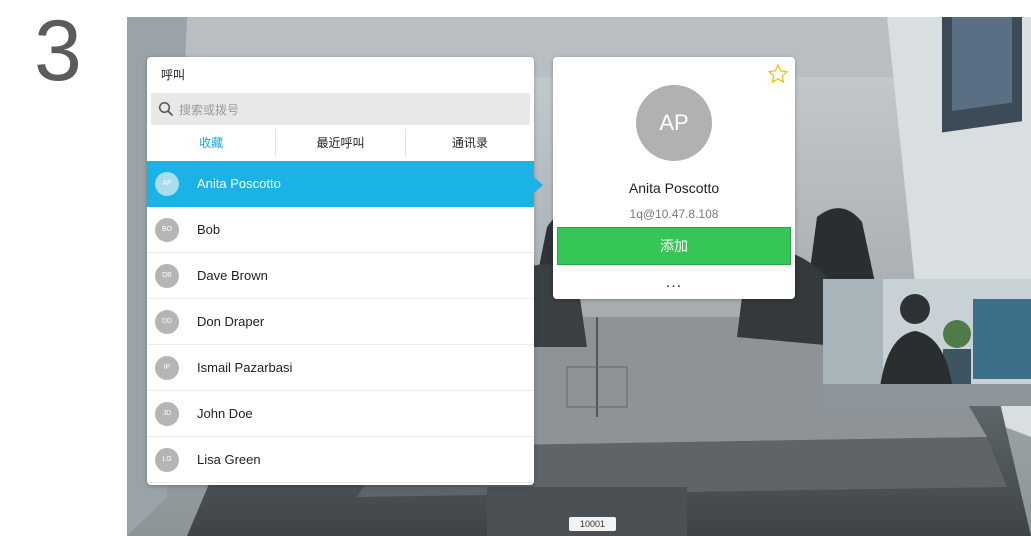  I want to click on tab-recent-calls: 最近呼叫, so click(341, 143).